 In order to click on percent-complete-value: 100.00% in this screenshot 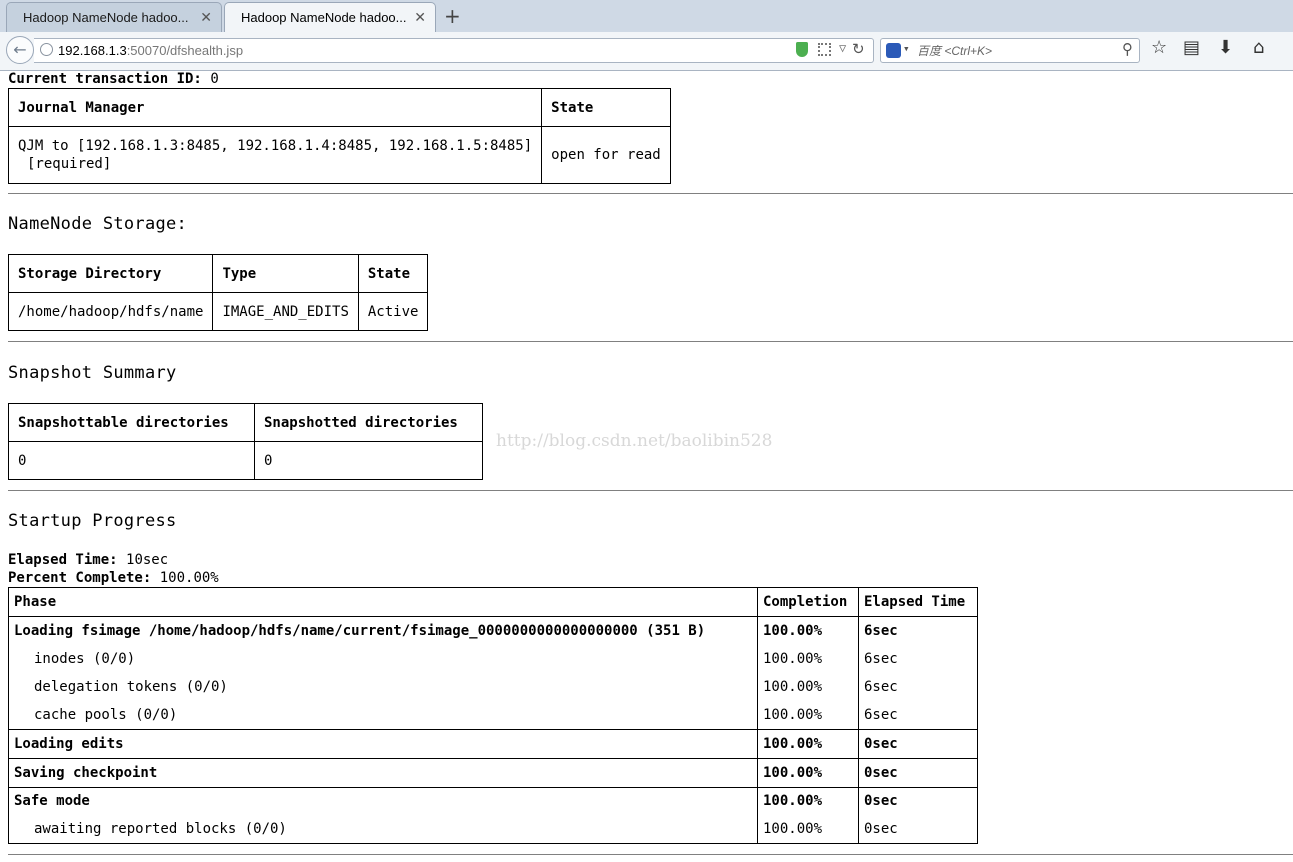, I will do `click(189, 578)`.